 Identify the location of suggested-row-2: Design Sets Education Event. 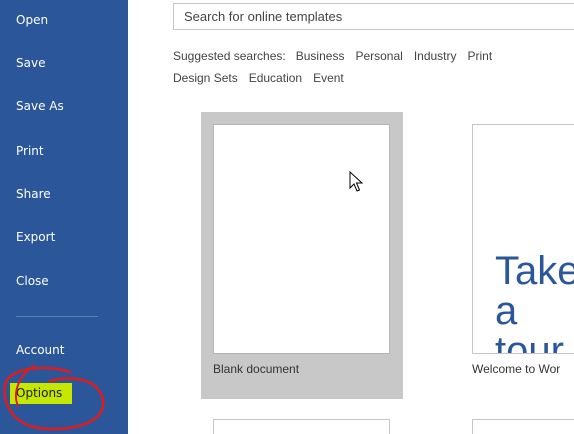
(373, 78).